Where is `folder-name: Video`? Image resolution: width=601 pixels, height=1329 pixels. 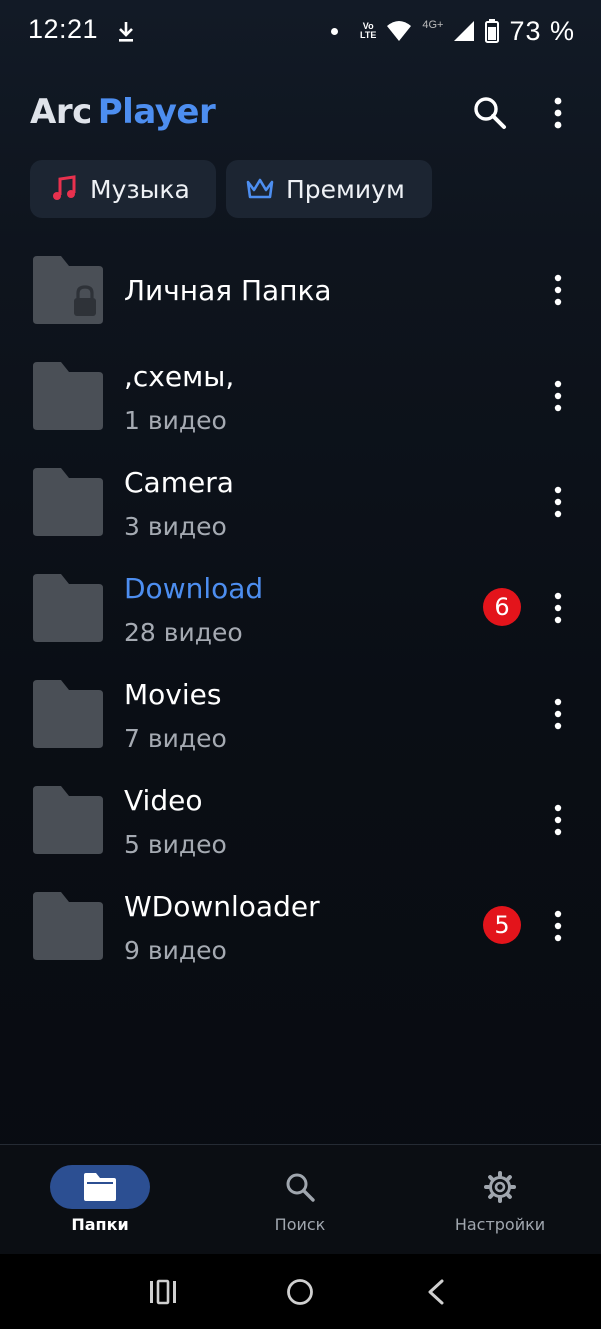 folder-name: Video is located at coordinates (163, 800).